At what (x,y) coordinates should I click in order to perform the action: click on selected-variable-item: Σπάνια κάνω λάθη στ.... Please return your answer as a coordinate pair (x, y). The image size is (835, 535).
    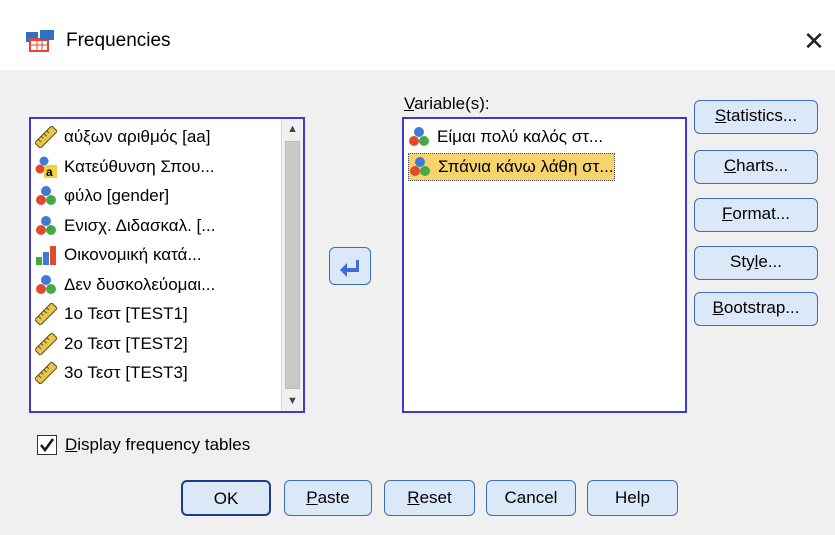
    Looking at the image, I should click on (511, 166).